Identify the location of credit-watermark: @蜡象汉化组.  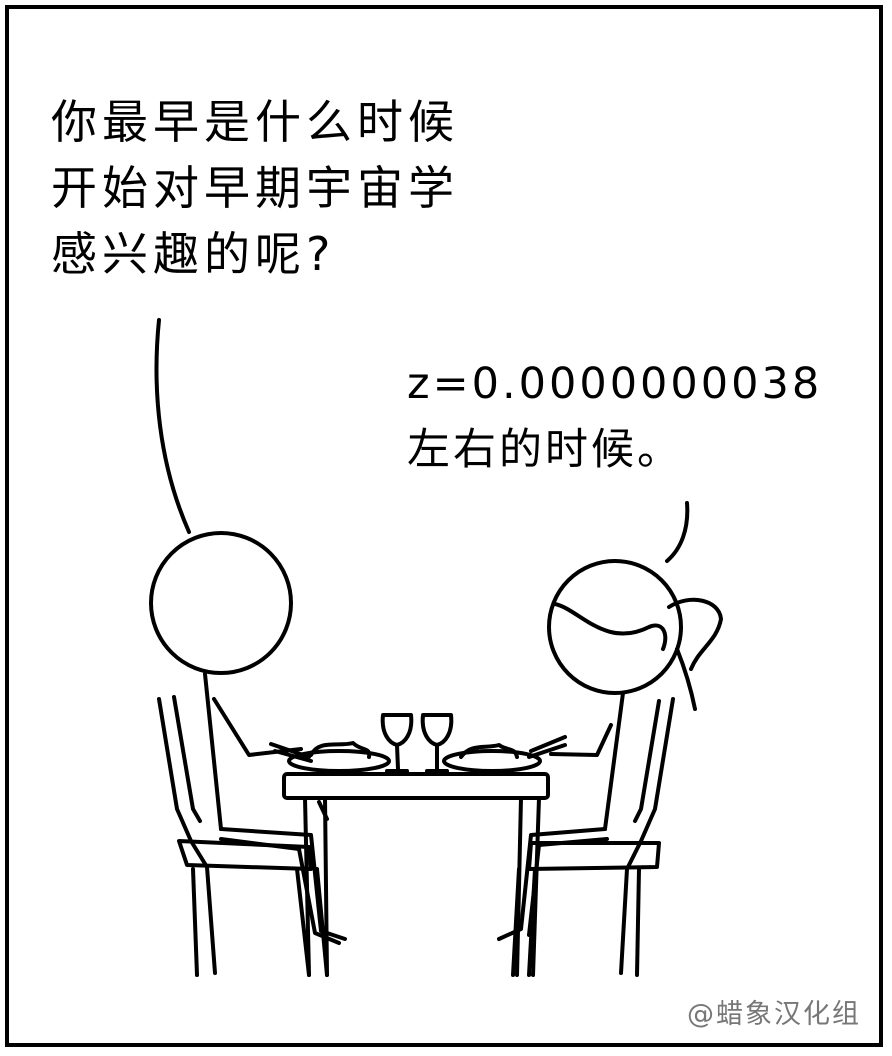
(774, 1014).